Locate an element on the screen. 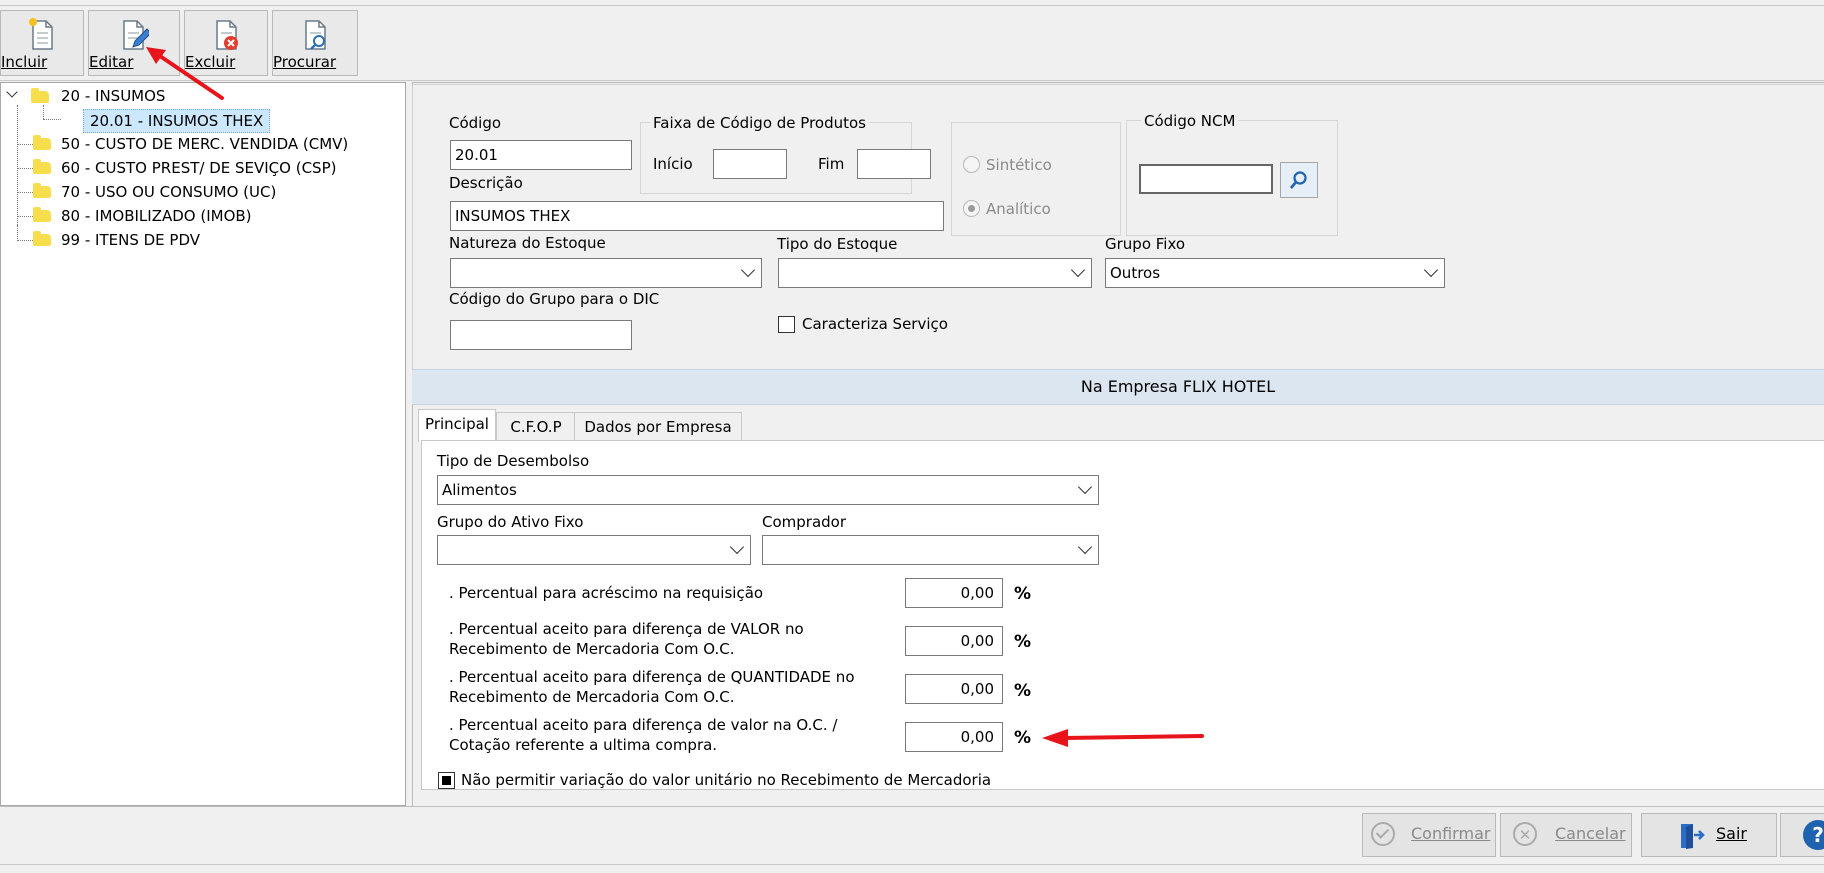 The height and width of the screenshot is (873, 1824). tab-cfop: C.F.O.P is located at coordinates (536, 427).